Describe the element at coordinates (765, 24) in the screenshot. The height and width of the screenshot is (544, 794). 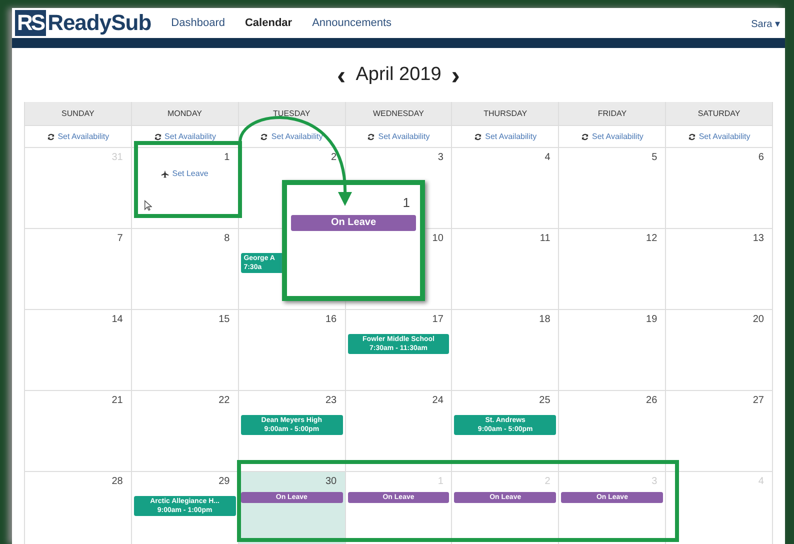
I see `user-menu: Sara ▾` at that location.